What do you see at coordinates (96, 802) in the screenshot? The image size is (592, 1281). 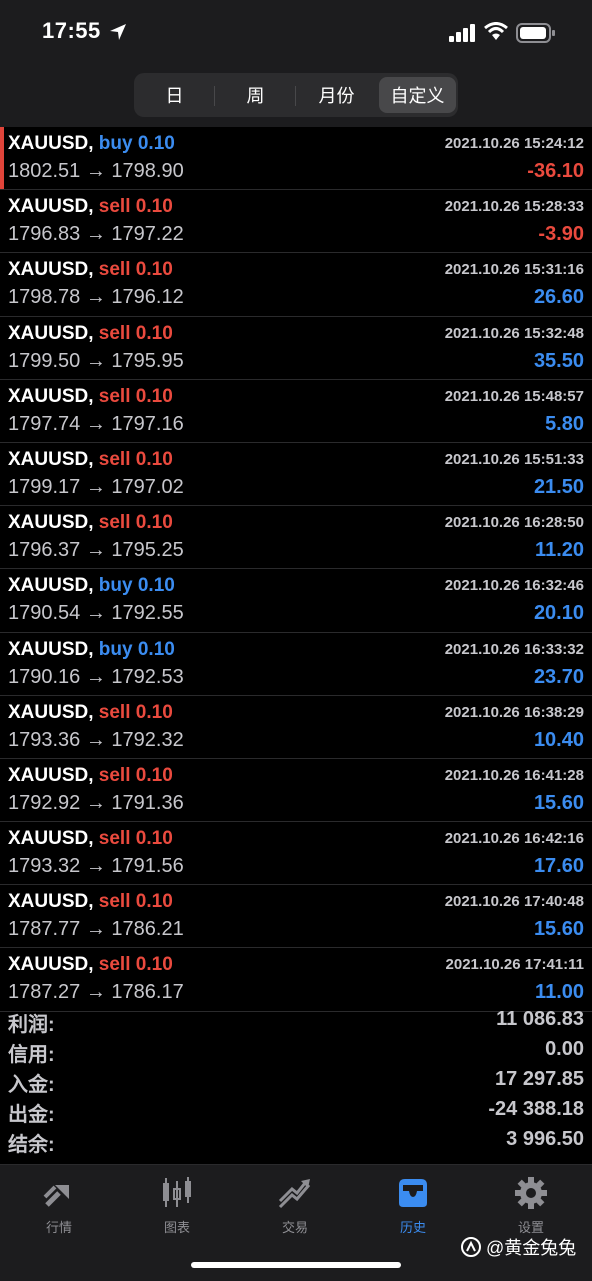 I see `trade-prices: 1792.92 → 1791.36` at bounding box center [96, 802].